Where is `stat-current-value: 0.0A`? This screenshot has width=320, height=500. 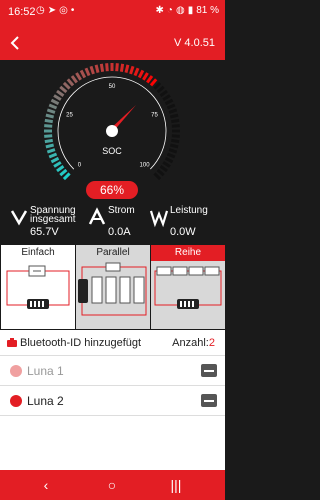 stat-current-value: 0.0A is located at coordinates (119, 232).